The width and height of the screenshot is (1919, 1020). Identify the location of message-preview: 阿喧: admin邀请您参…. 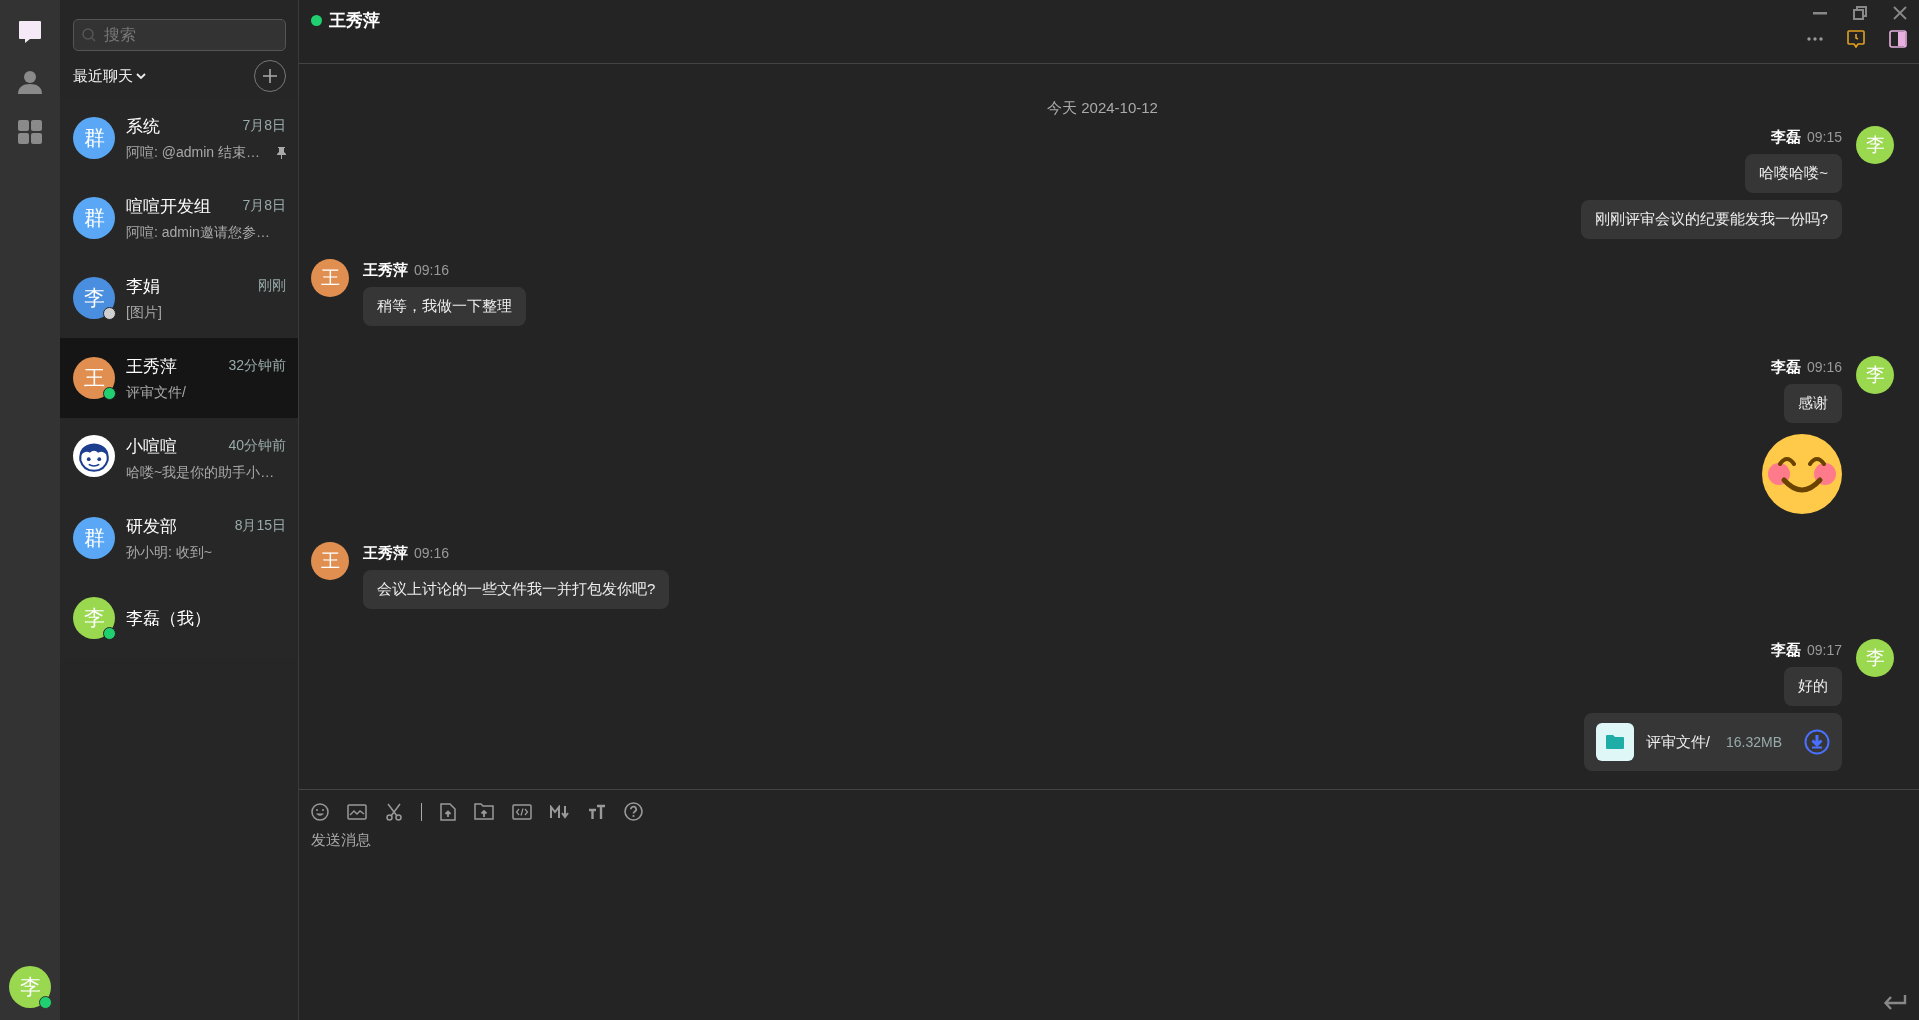
(198, 232).